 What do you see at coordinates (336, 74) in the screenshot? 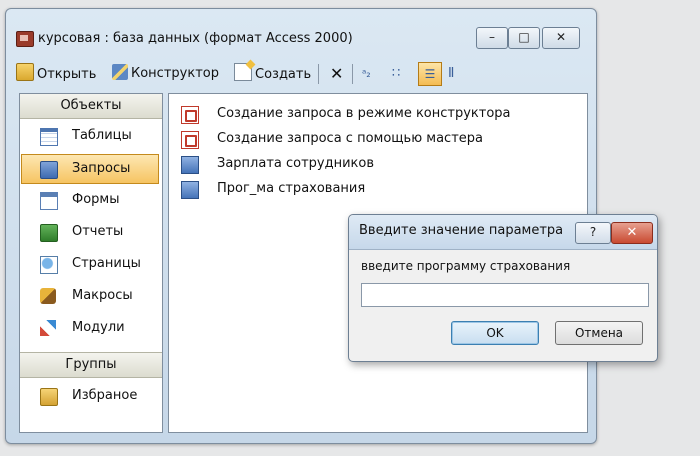
I see `delete-icon: ✕` at bounding box center [336, 74].